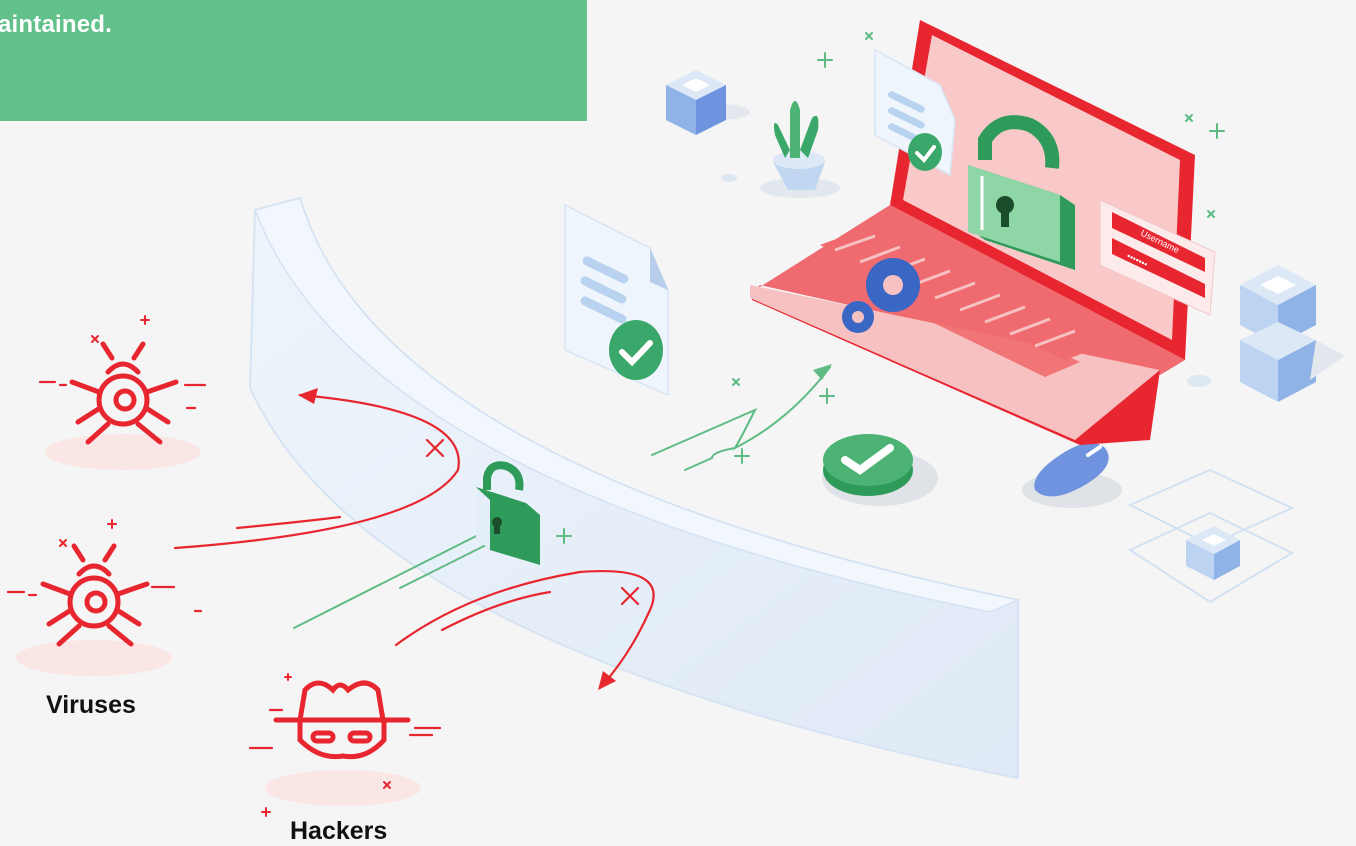 Image resolution: width=1356 pixels, height=846 pixels. What do you see at coordinates (104, 597) in the screenshot?
I see `virus-bug-icon-bottom` at bounding box center [104, 597].